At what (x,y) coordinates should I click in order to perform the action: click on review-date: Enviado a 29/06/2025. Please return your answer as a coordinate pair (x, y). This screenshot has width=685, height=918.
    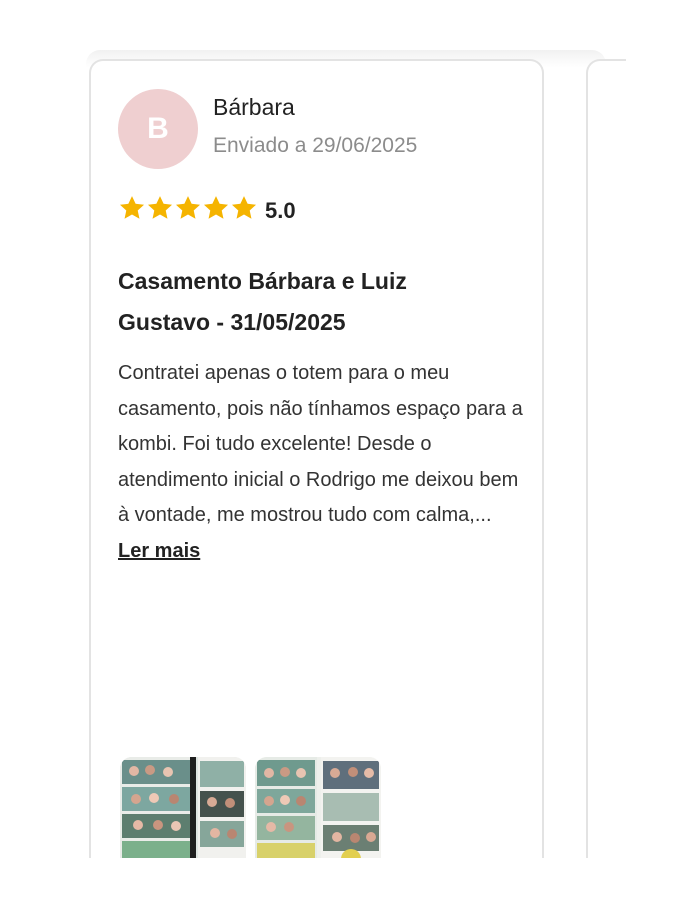
    Looking at the image, I should click on (315, 145).